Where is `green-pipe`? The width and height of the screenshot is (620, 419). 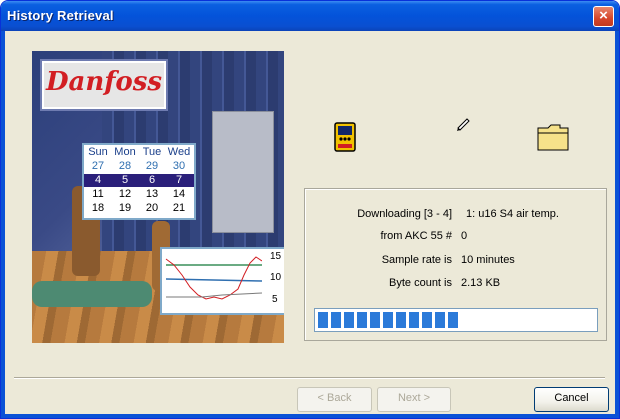
green-pipe is located at coordinates (92, 294).